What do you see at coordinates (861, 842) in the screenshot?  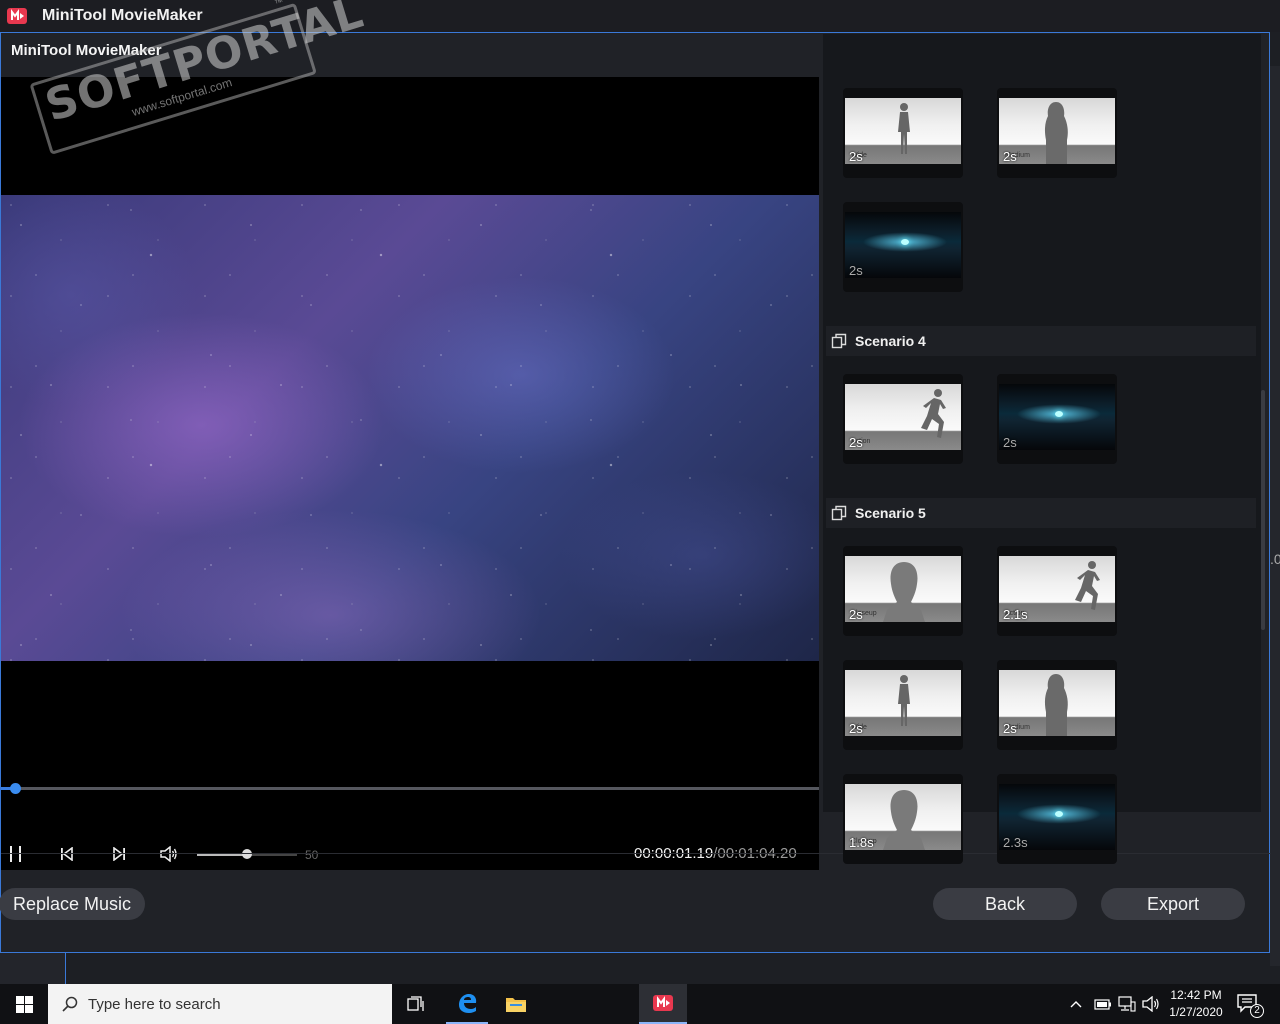 I see `thumbnail-duration: 1.8s` at bounding box center [861, 842].